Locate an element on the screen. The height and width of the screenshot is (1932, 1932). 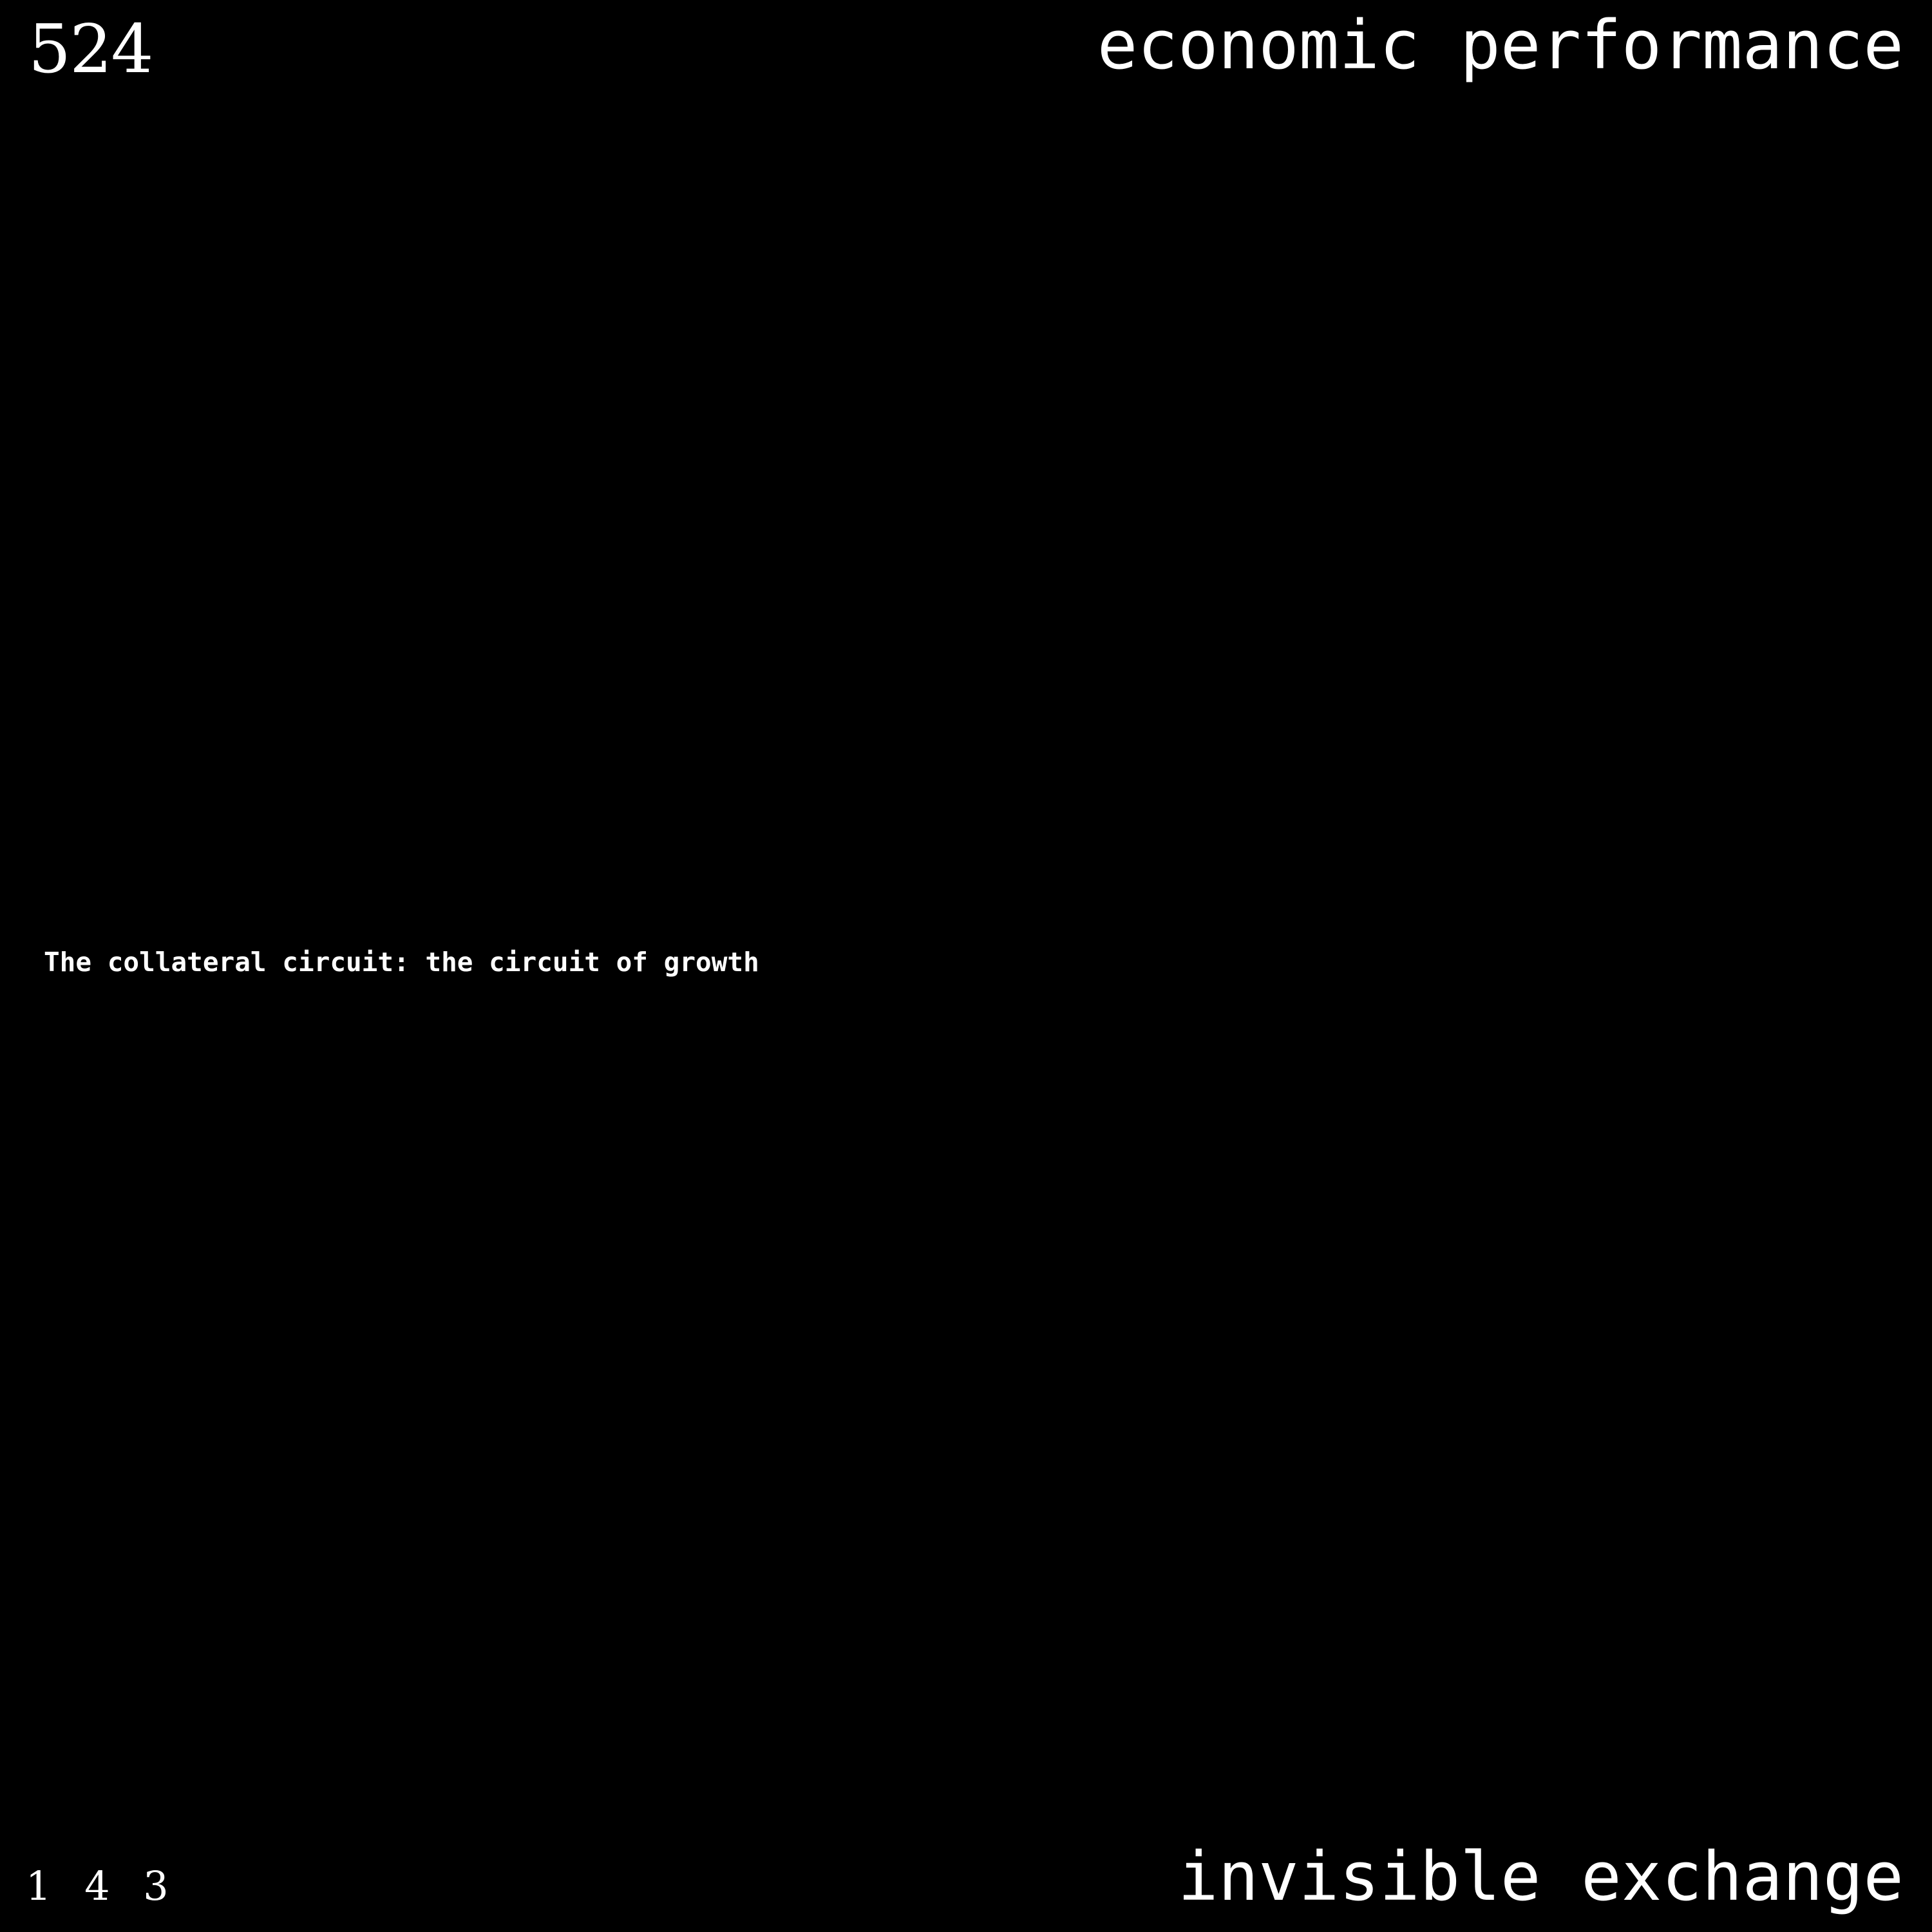
footer-numbers: 1 4 3 is located at coordinates (103, 1886).